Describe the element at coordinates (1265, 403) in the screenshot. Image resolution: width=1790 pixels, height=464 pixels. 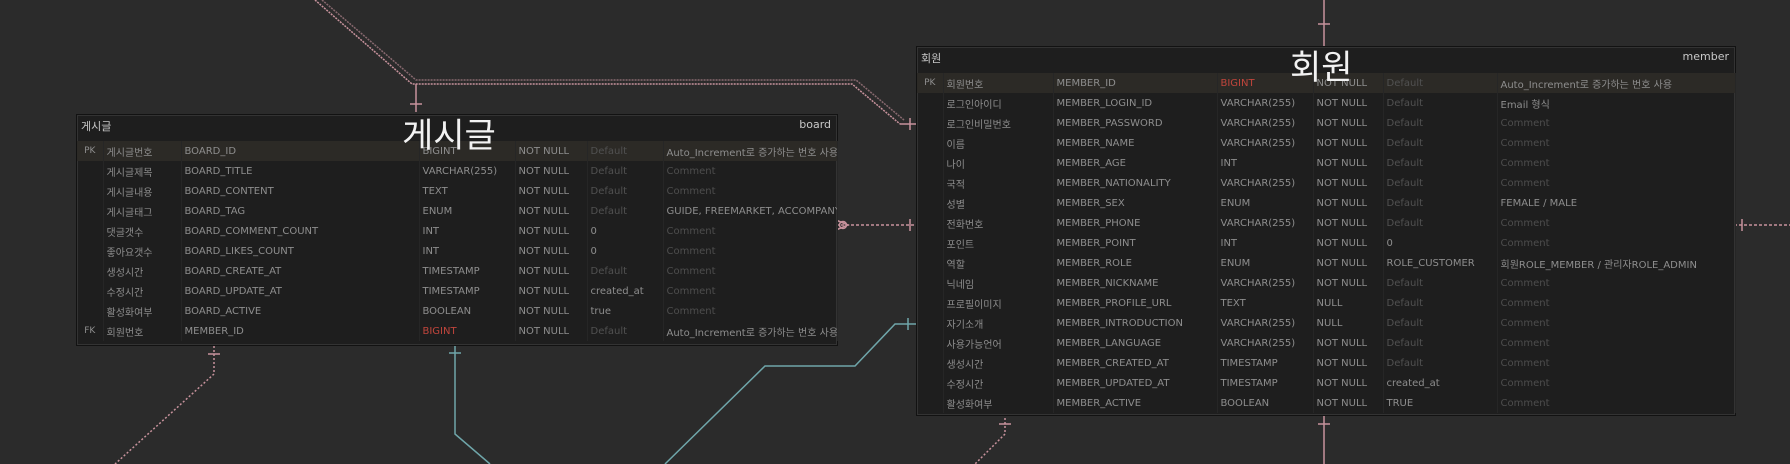
I see `member-type-cell: BOOLEAN` at that location.